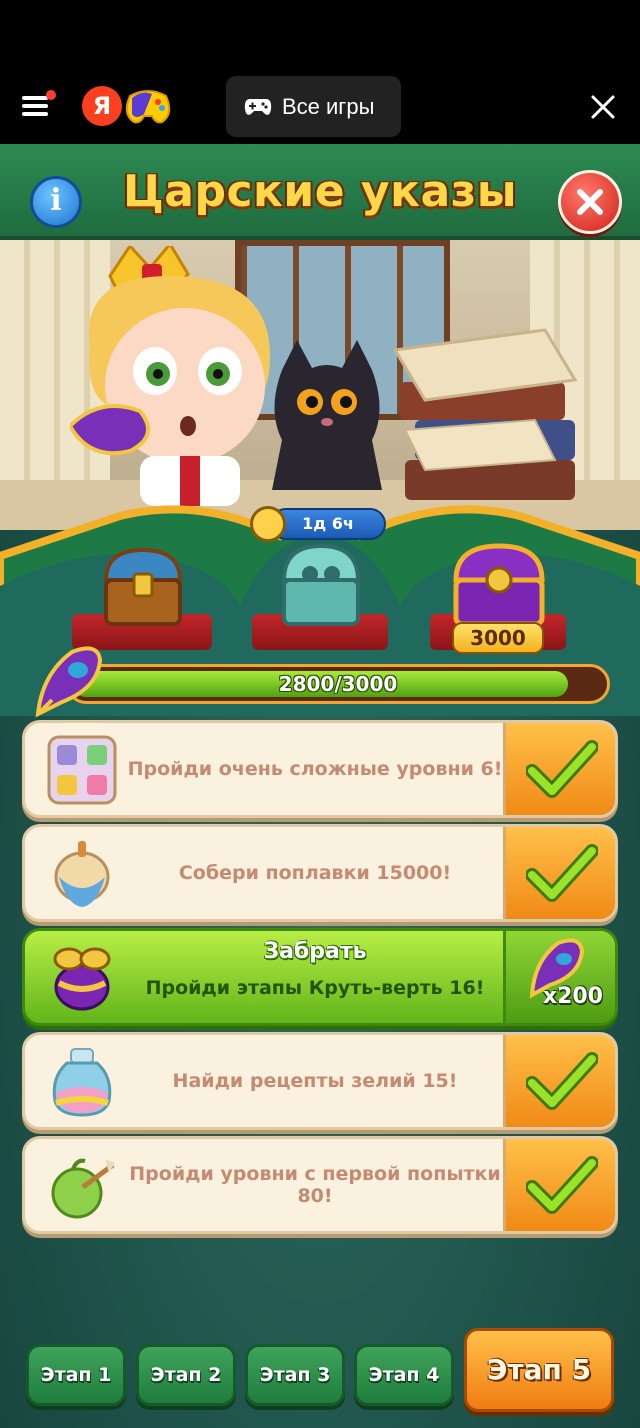 The height and width of the screenshot is (1428, 640). What do you see at coordinates (485, 414) in the screenshot?
I see `book-stack-icon` at bounding box center [485, 414].